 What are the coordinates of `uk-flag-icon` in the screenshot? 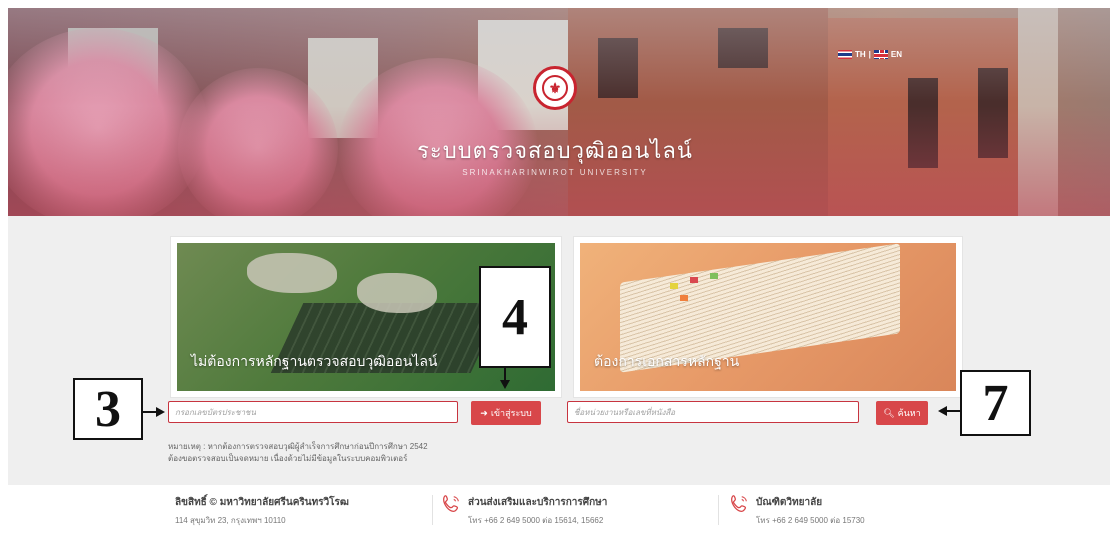 It's located at (880, 54).